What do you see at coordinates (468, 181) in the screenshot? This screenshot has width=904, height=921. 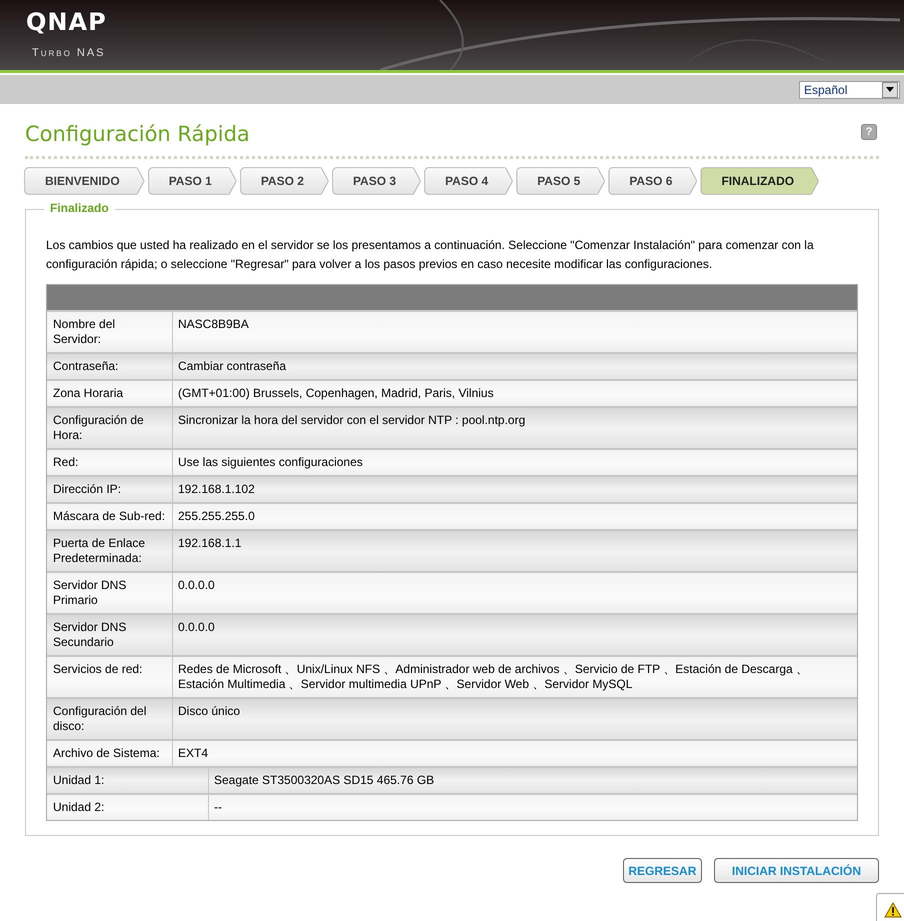 I see `step-tab: PASO 4` at bounding box center [468, 181].